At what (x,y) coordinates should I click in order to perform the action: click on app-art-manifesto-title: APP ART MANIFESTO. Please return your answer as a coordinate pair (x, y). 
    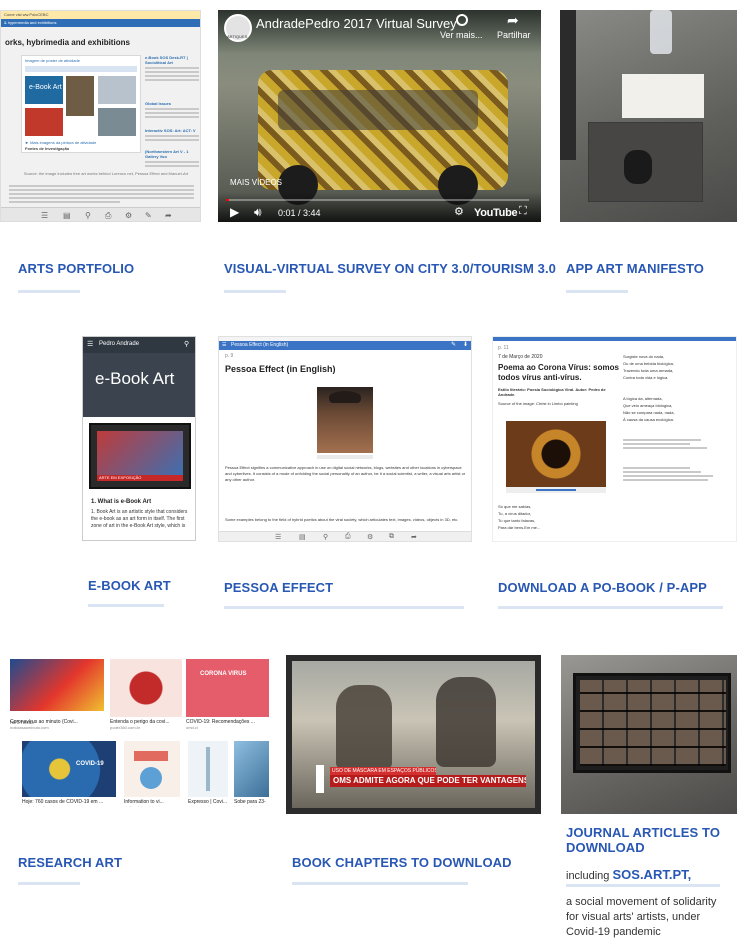
    Looking at the image, I should click on (635, 268).